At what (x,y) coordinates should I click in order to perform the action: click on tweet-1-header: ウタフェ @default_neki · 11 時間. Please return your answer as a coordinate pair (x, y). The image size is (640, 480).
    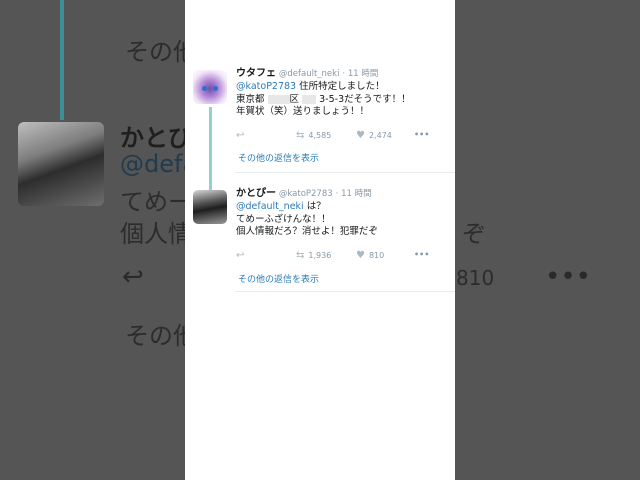
    Looking at the image, I should click on (343, 74).